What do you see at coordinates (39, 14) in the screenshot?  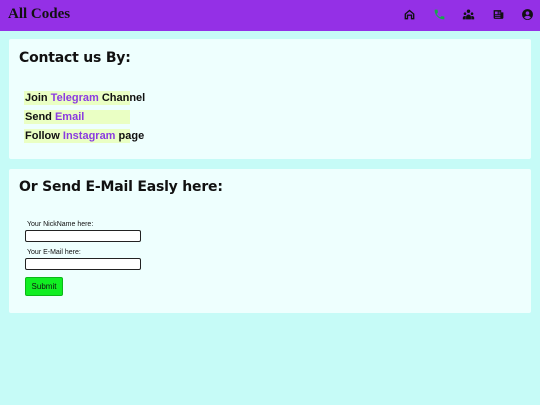 I see `site-title: All Codes` at bounding box center [39, 14].